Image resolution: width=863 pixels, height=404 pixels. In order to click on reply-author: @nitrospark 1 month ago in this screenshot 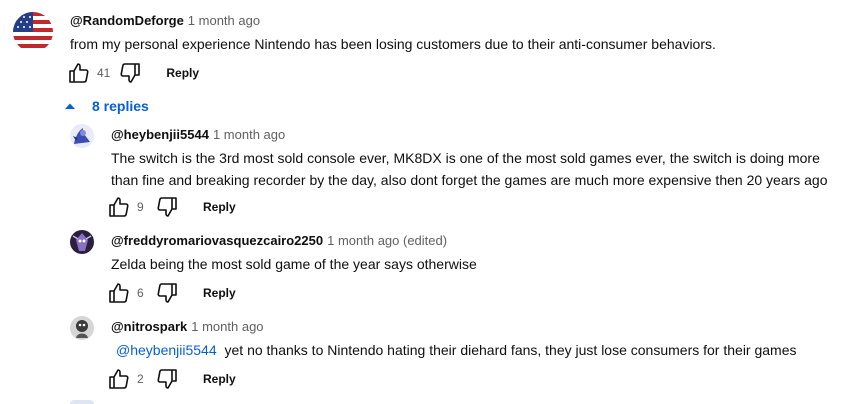, I will do `click(187, 326)`.